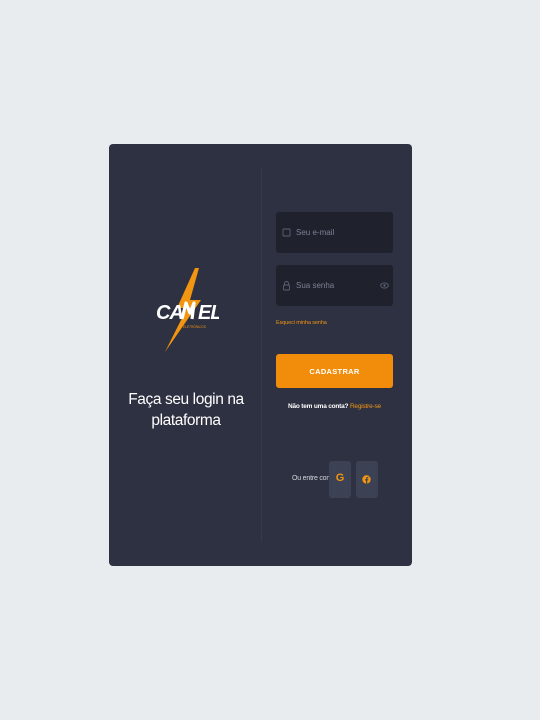 The width and height of the screenshot is (540, 720). Describe the element at coordinates (286, 232) in the screenshot. I see `mail-icon` at that location.